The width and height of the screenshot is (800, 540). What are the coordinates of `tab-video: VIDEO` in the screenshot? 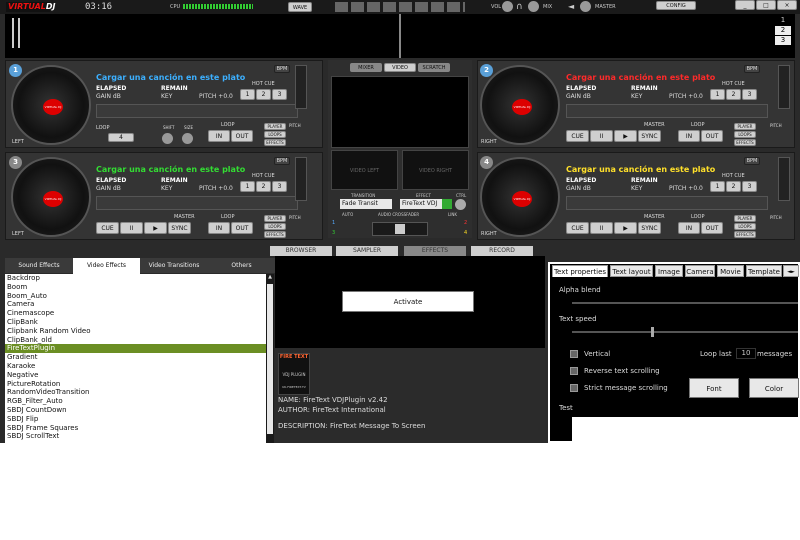 It's located at (400, 67).